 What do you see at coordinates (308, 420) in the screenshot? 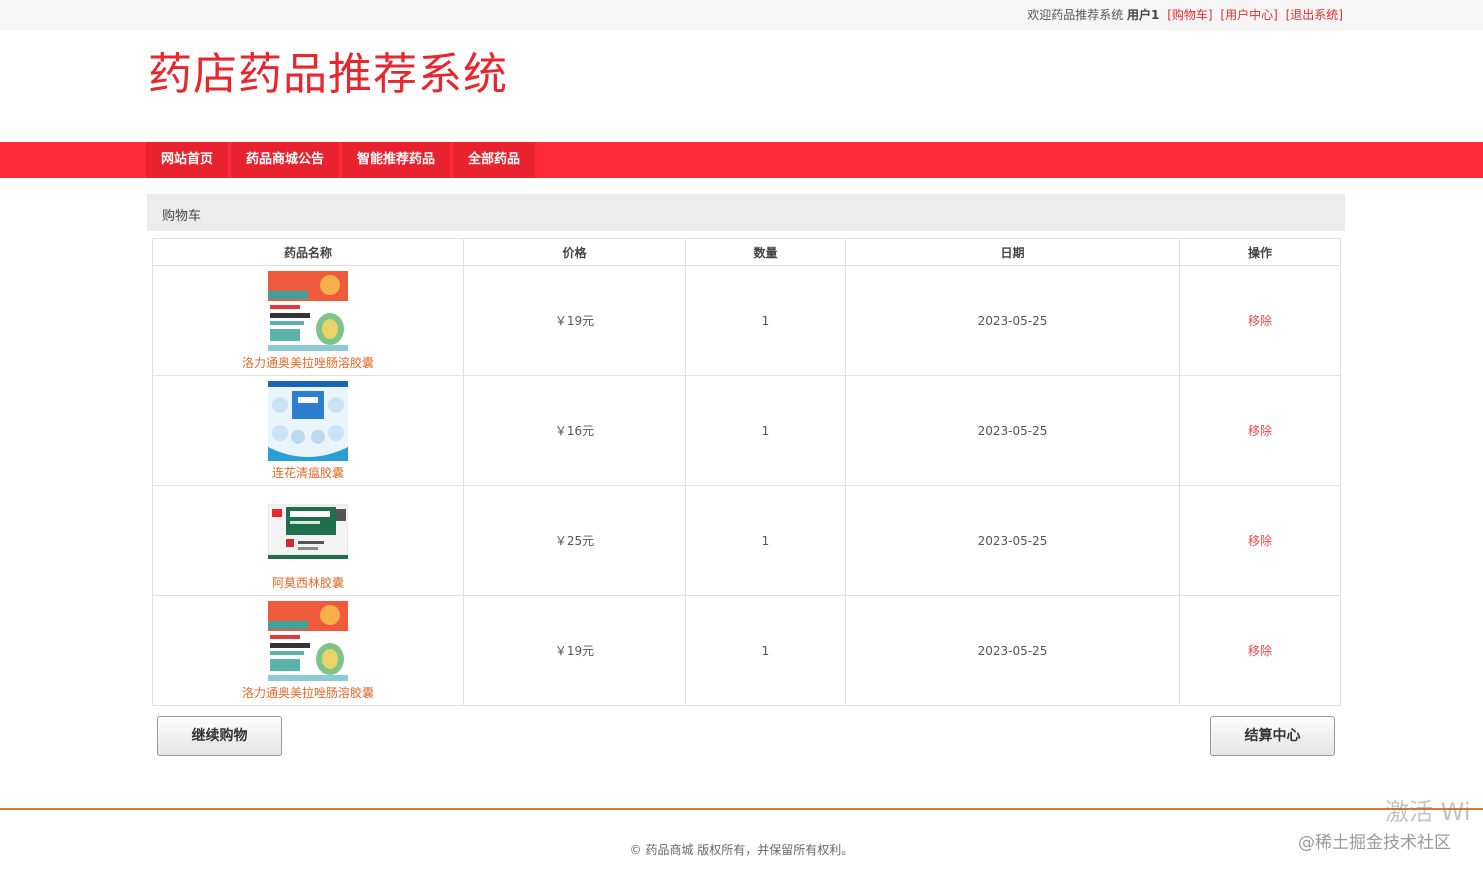
I see `product-image-lianhua` at bounding box center [308, 420].